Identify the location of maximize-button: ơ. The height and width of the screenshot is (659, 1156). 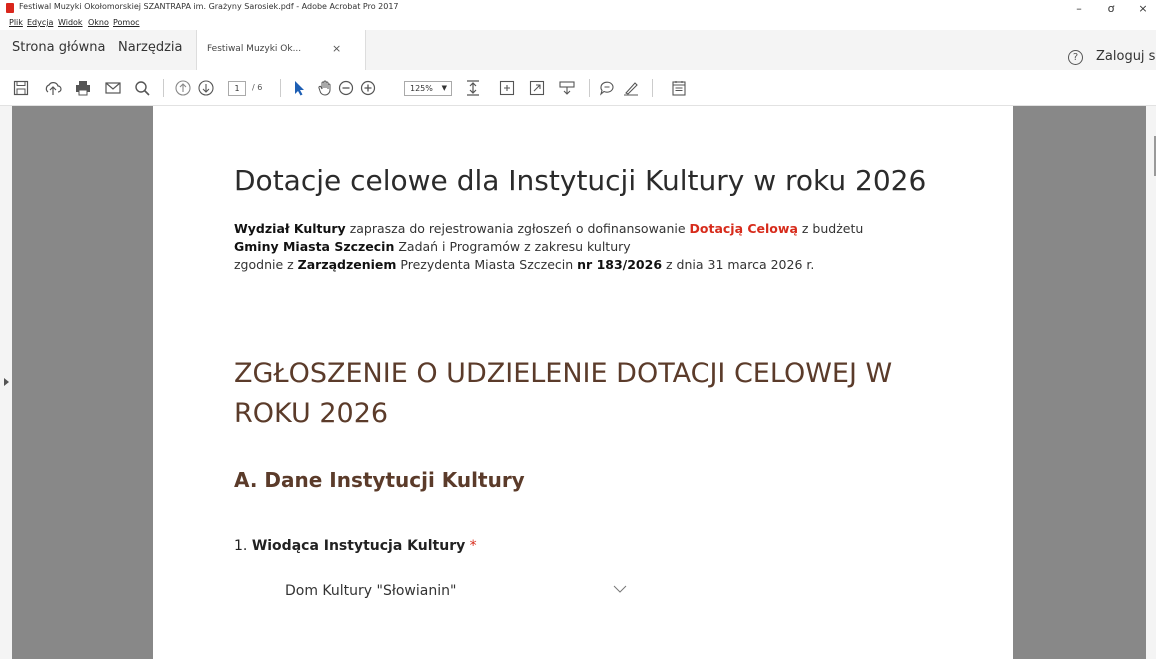
(1111, 9).